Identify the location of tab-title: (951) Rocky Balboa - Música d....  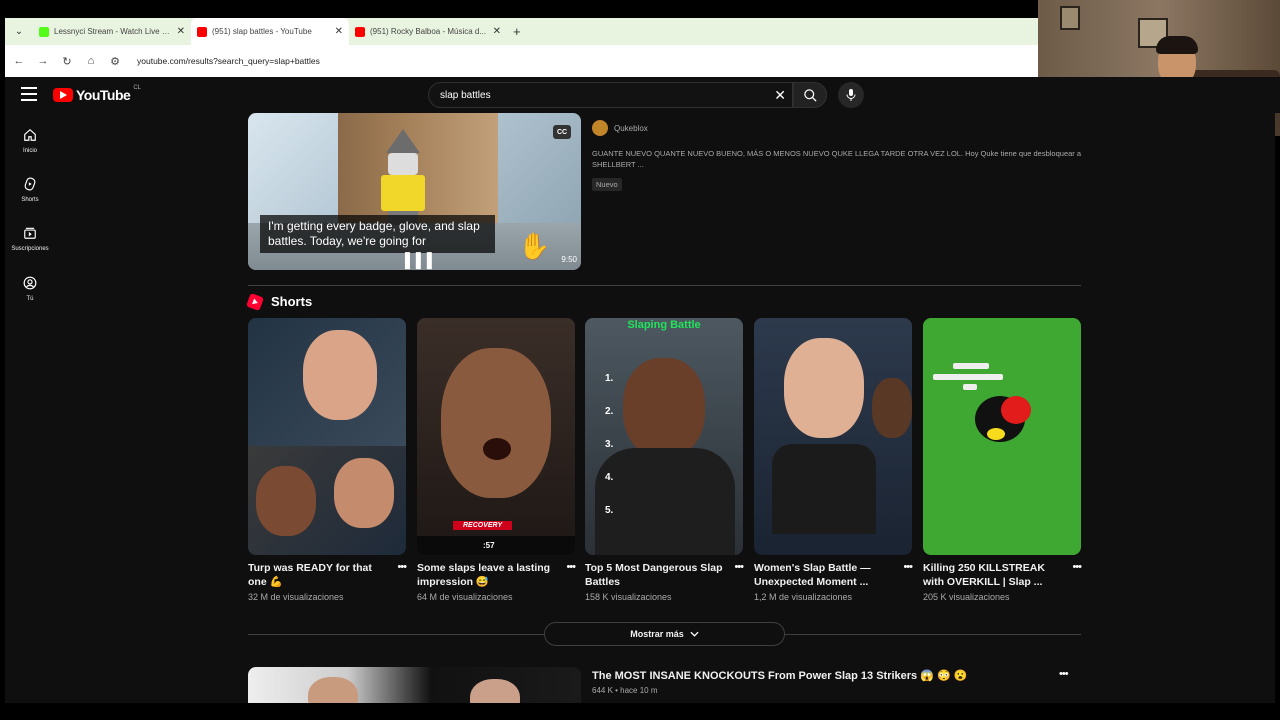
(428, 31).